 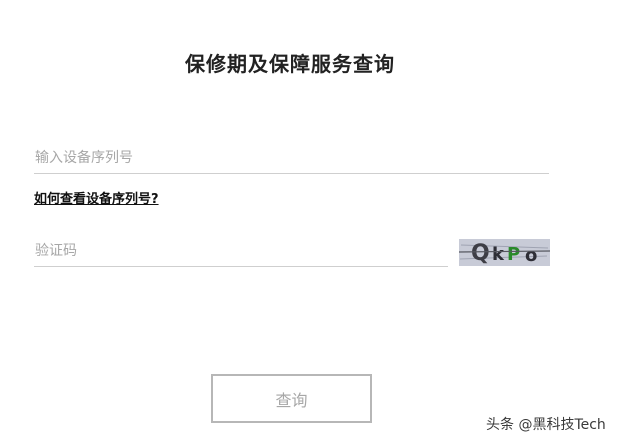 I want to click on captcha-graphic: Q k P o, so click(x=504, y=252).